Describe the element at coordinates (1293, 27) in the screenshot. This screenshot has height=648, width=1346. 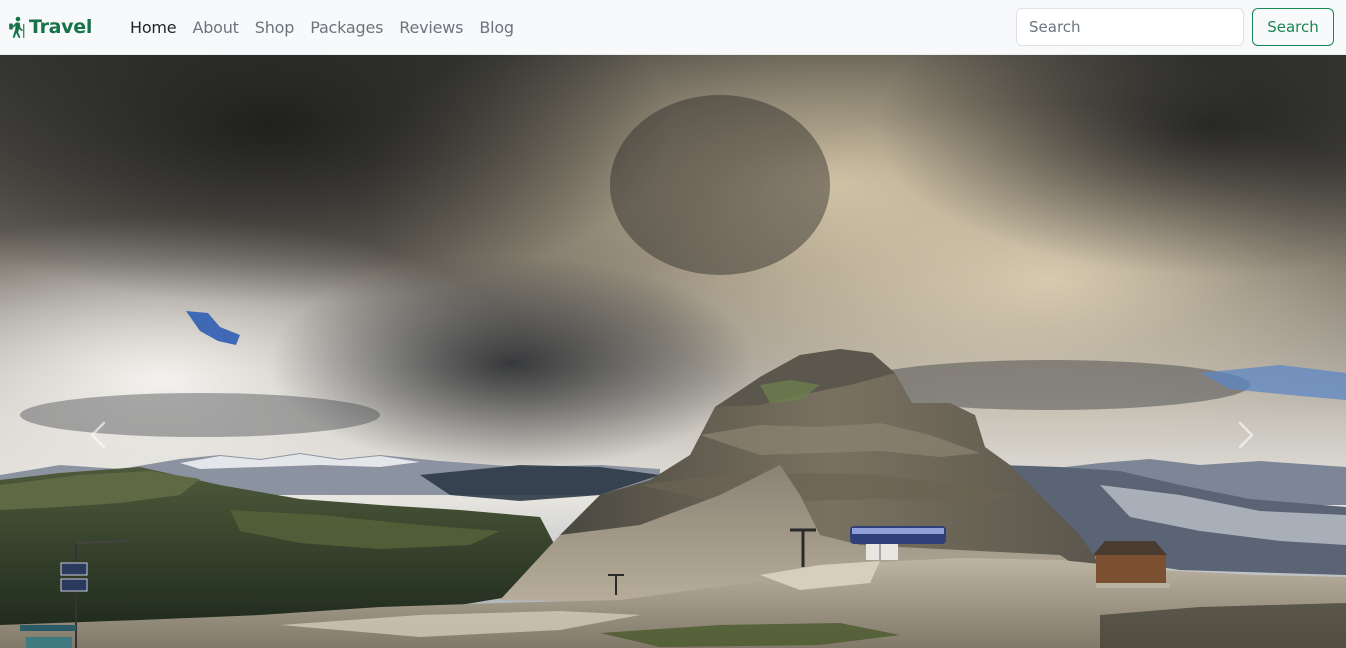
I see `search-button: Search` at that location.